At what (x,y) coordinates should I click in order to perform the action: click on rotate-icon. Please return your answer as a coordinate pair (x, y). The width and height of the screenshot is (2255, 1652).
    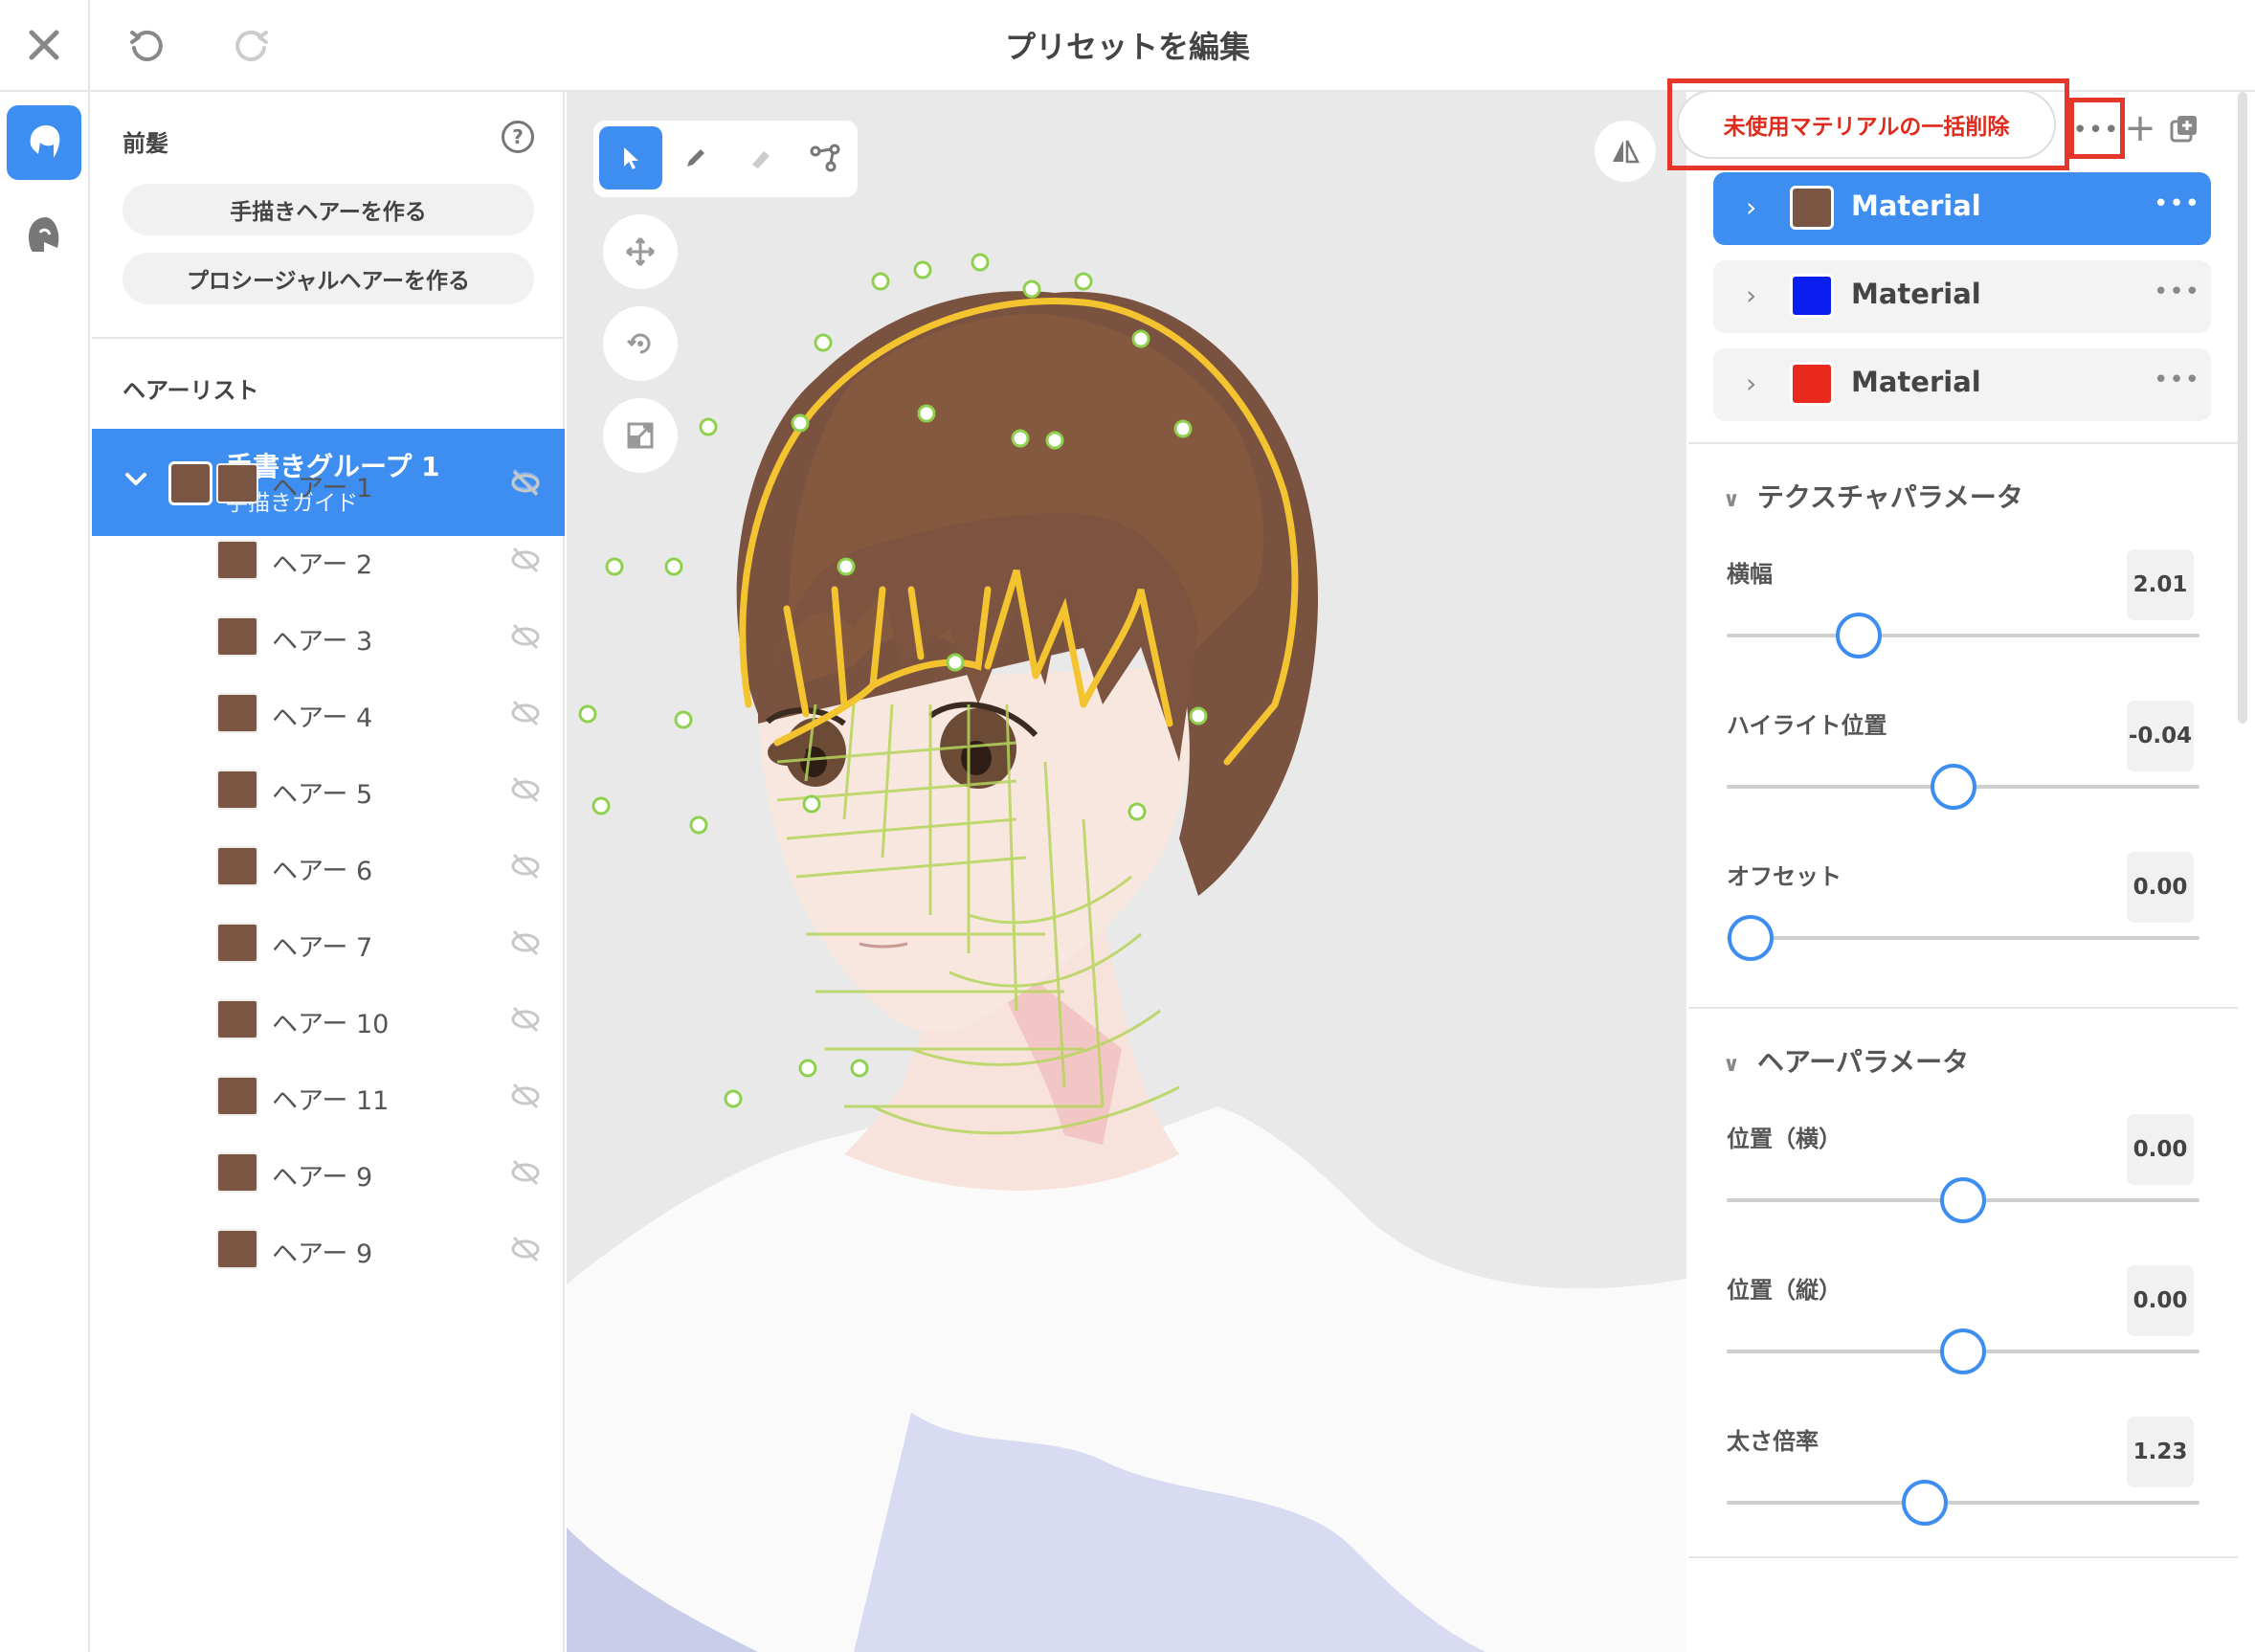
    Looking at the image, I should click on (638, 343).